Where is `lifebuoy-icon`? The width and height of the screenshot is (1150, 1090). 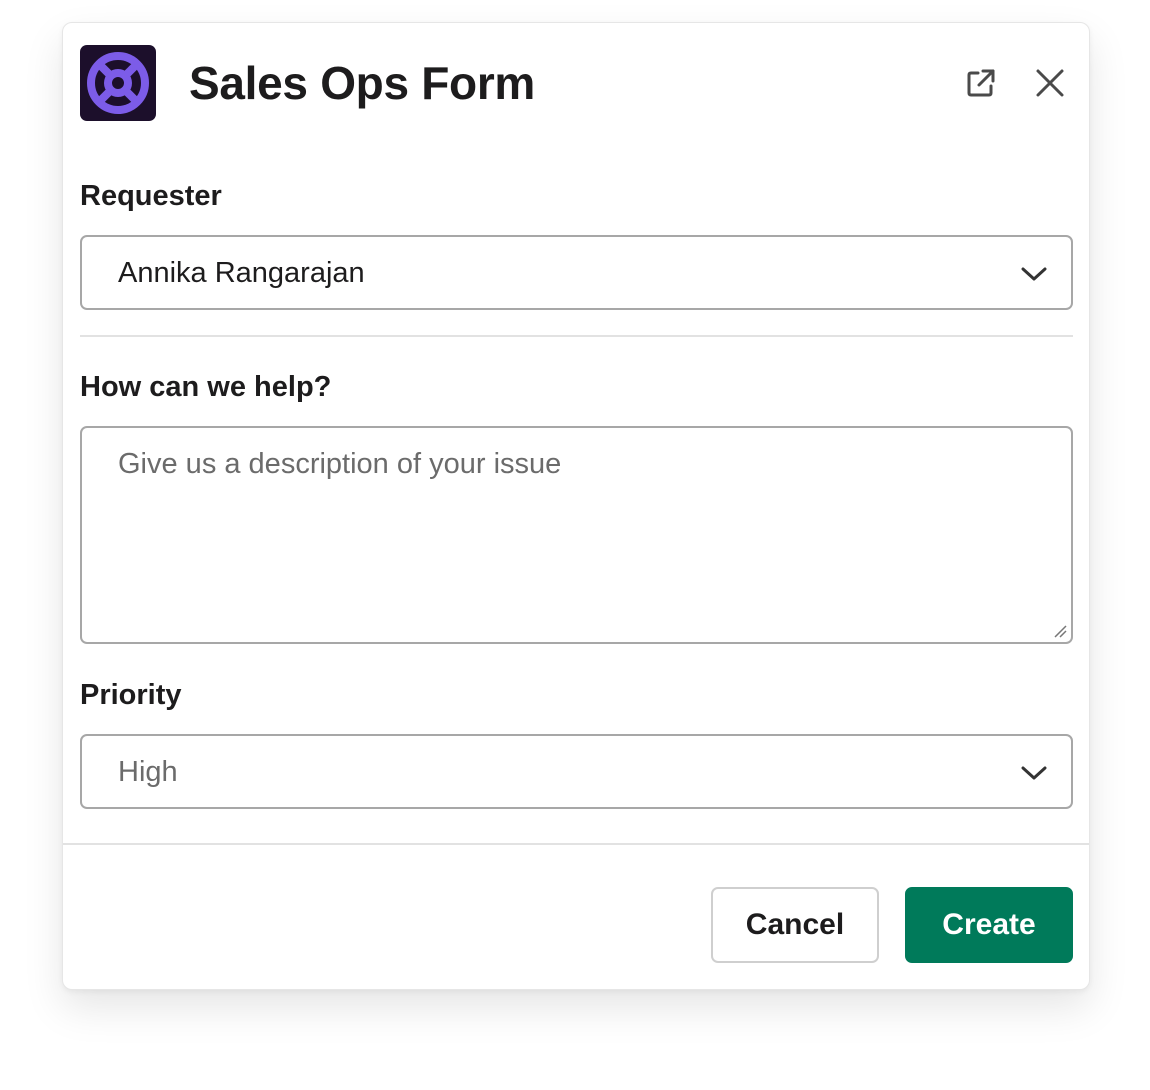 lifebuoy-icon is located at coordinates (118, 83).